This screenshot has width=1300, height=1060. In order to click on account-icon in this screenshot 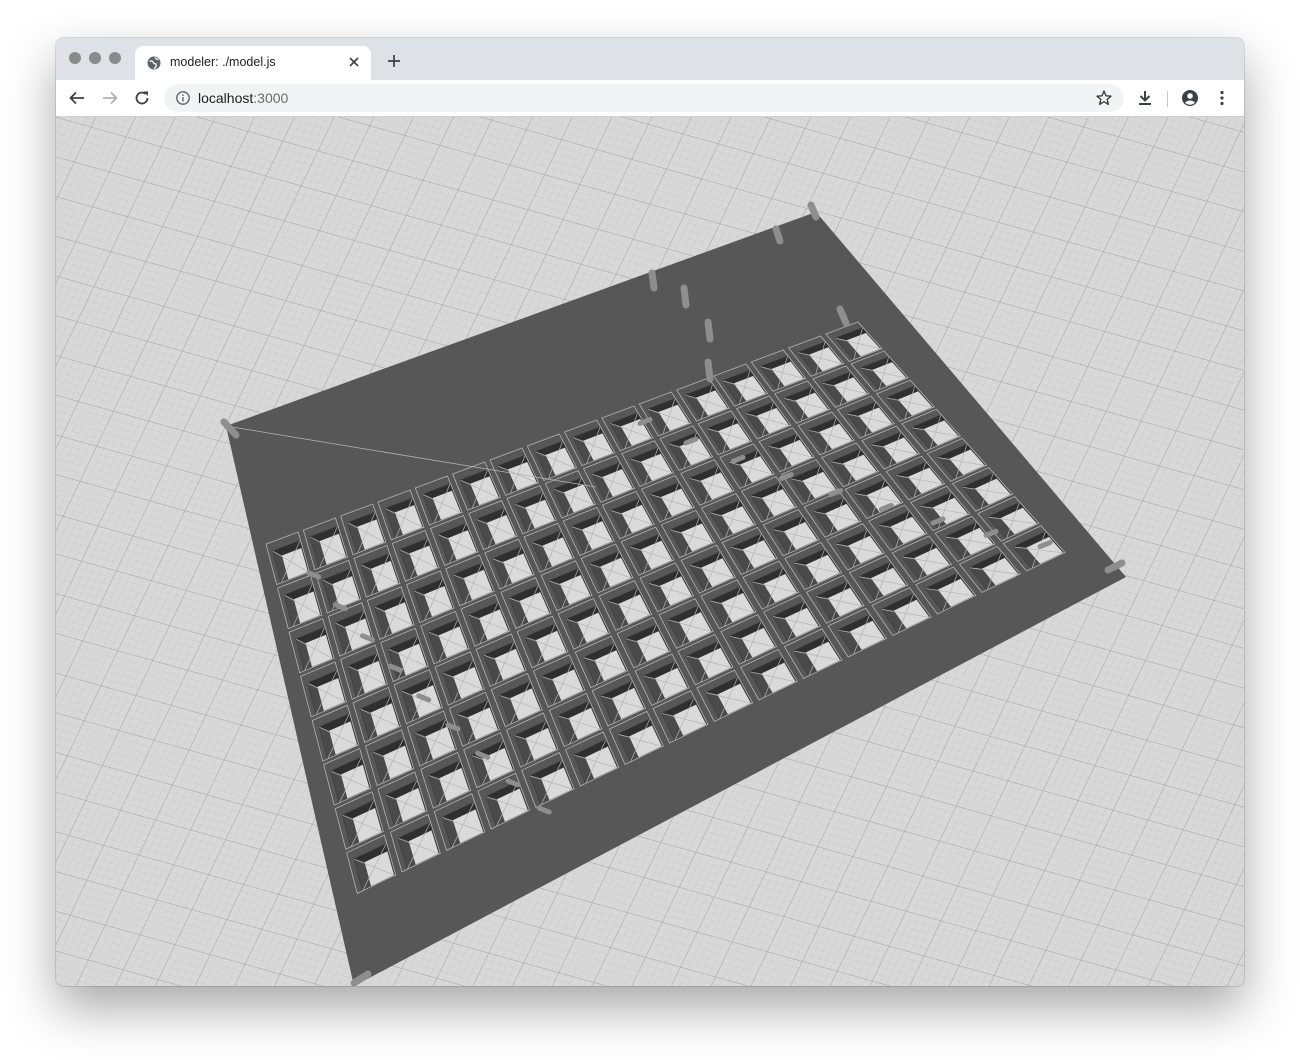, I will do `click(1190, 98)`.